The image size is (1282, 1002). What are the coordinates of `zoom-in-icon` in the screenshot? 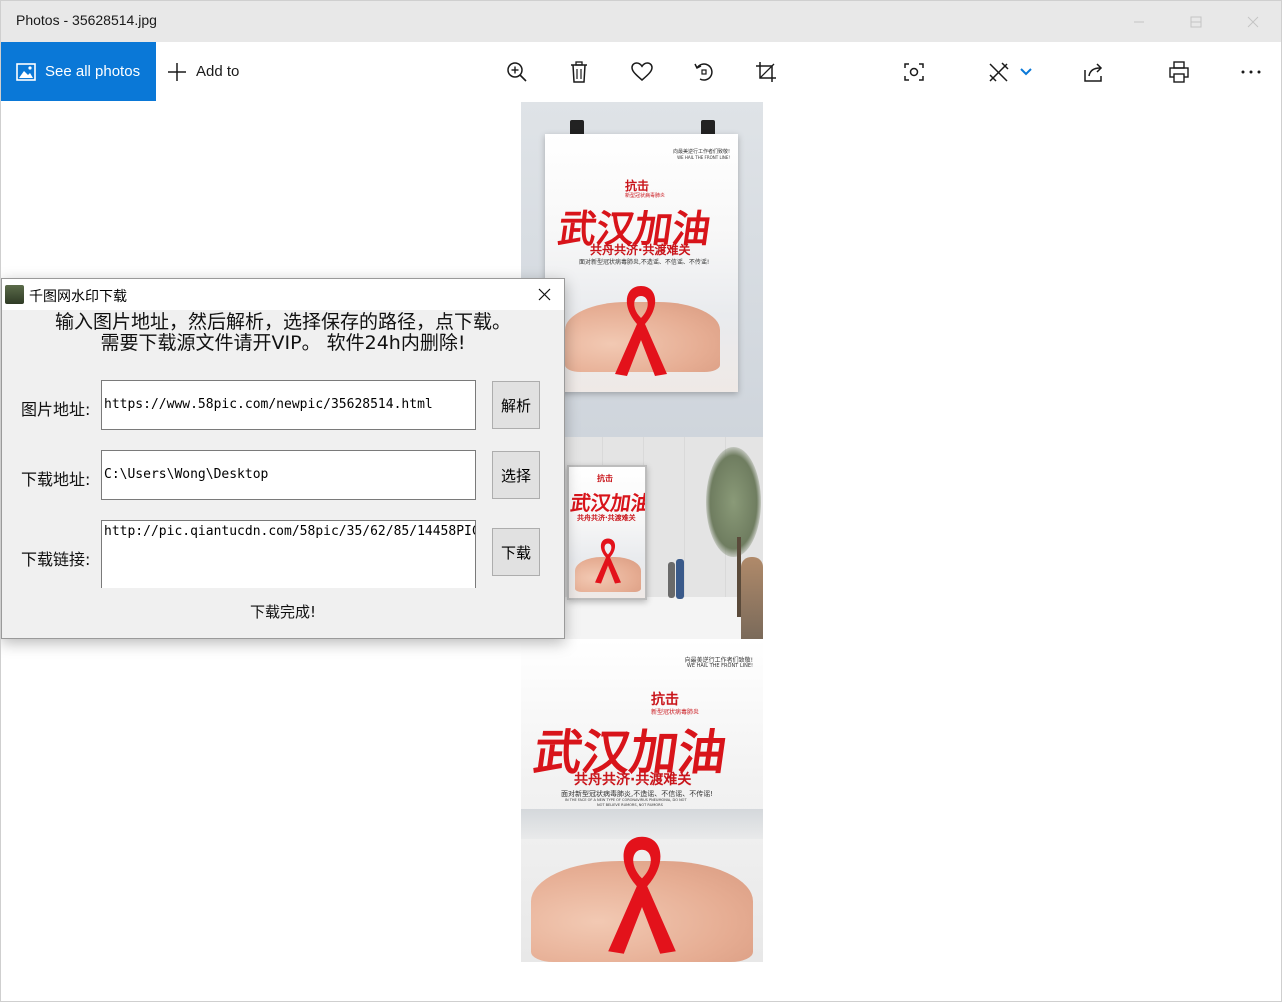 It's located at (517, 71).